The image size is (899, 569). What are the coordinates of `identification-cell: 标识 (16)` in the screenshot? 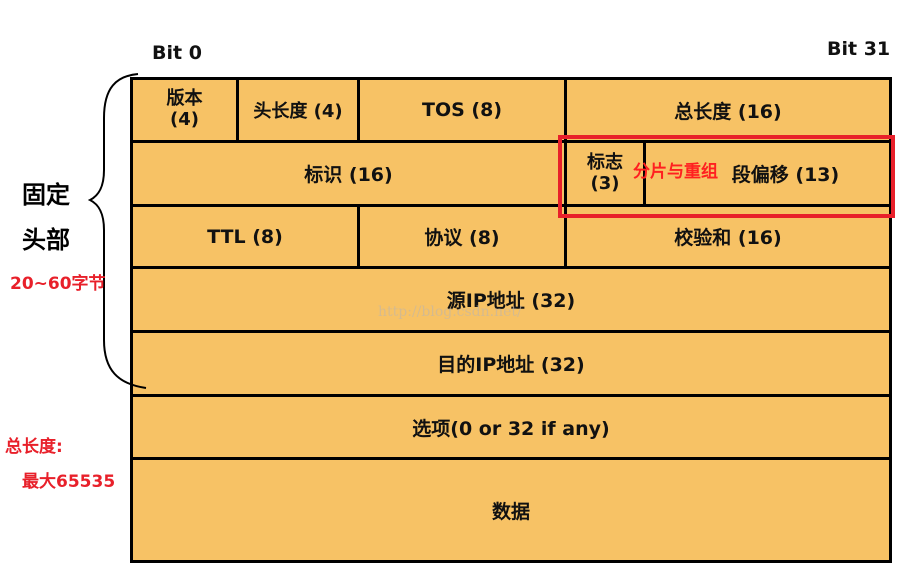 It's located at (350, 175).